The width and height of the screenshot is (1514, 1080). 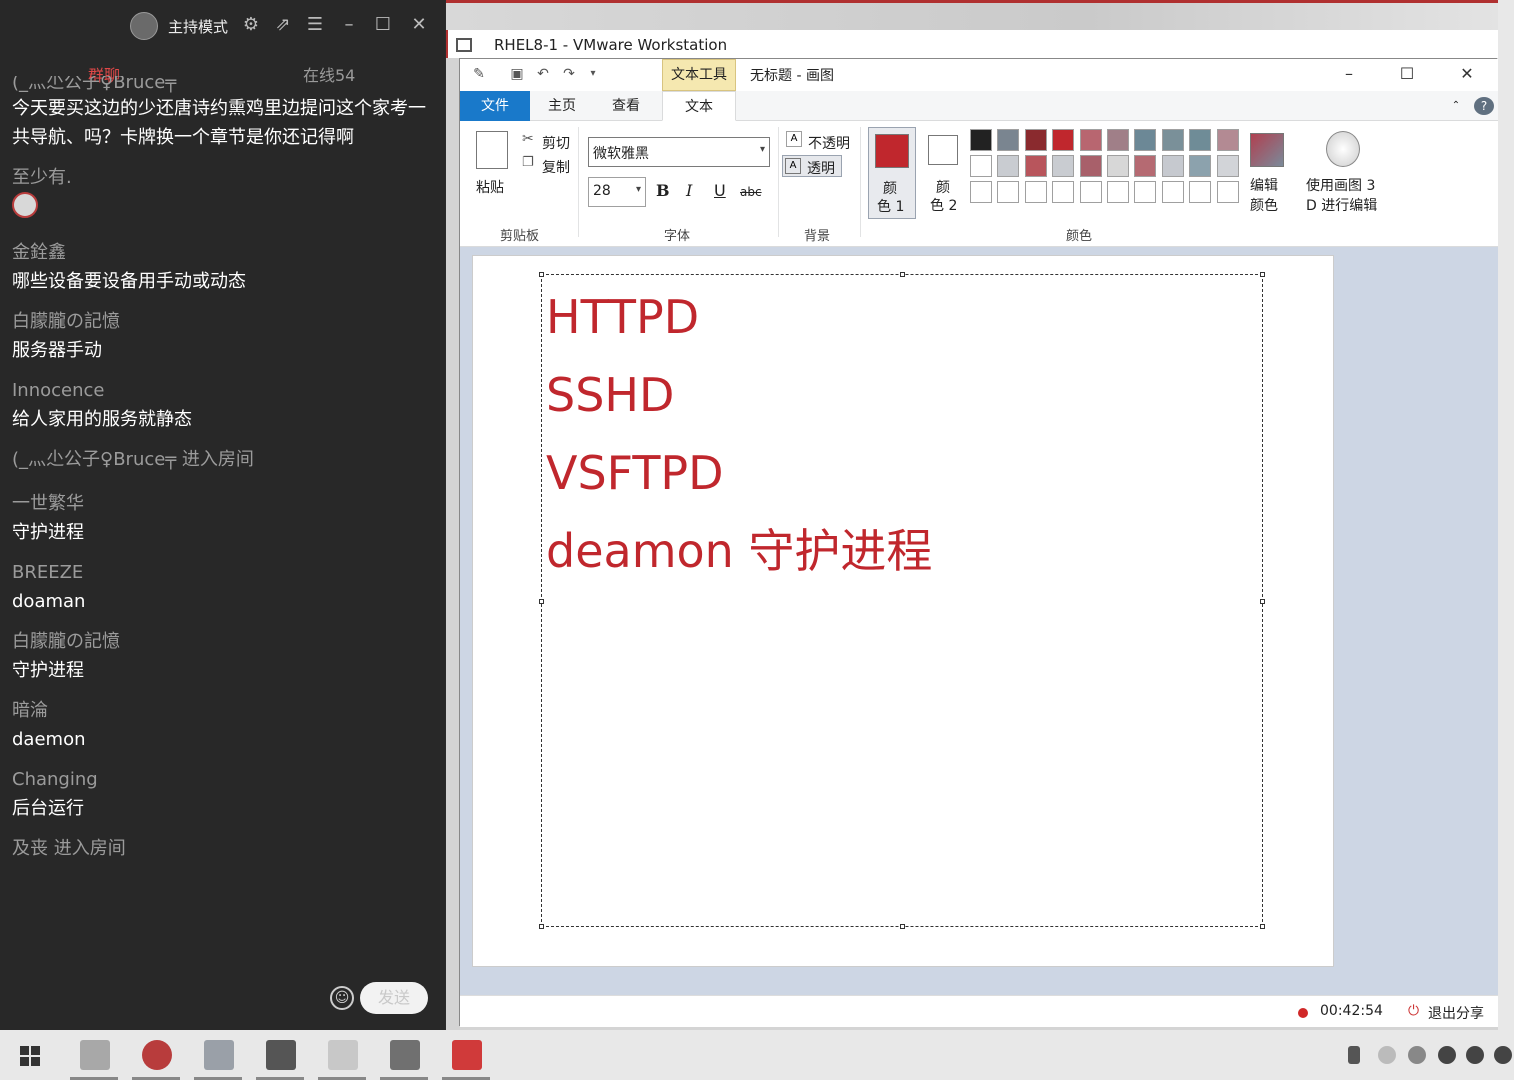 I want to click on file-explorer-icon, so click(x=95, y=1055).